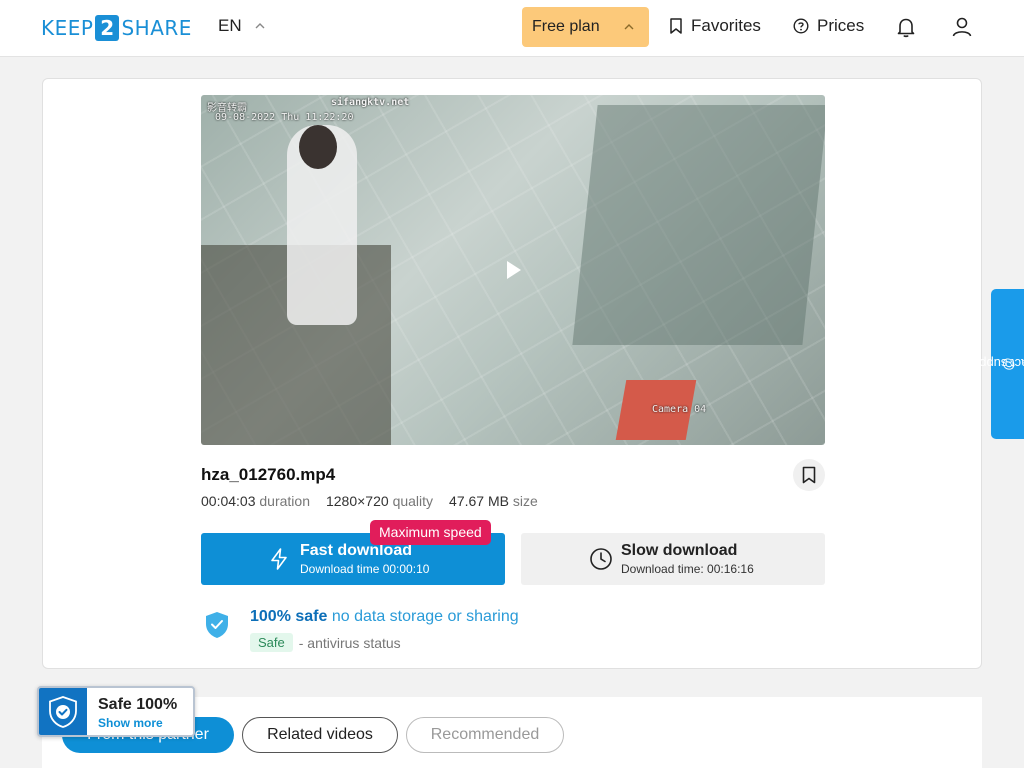 The image size is (1024, 768). What do you see at coordinates (130, 723) in the screenshot?
I see `safe-widget-link: Show more` at bounding box center [130, 723].